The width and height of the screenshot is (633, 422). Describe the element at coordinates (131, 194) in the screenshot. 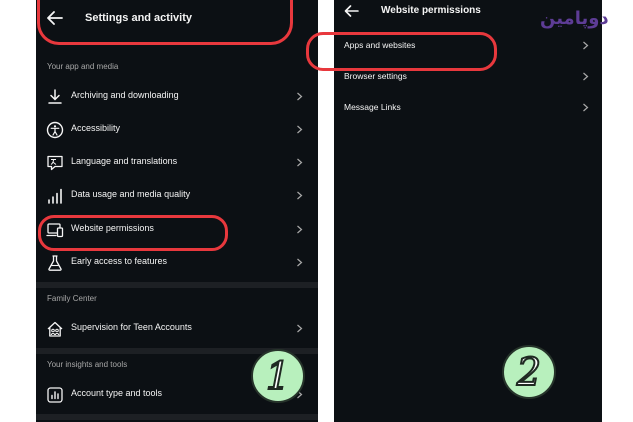

I see `settings-item-label: Data usage and media quality` at that location.